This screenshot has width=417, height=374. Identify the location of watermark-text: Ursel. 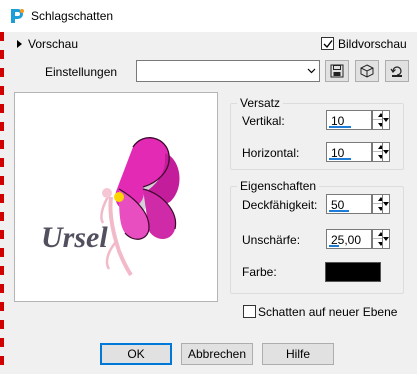
(74, 237).